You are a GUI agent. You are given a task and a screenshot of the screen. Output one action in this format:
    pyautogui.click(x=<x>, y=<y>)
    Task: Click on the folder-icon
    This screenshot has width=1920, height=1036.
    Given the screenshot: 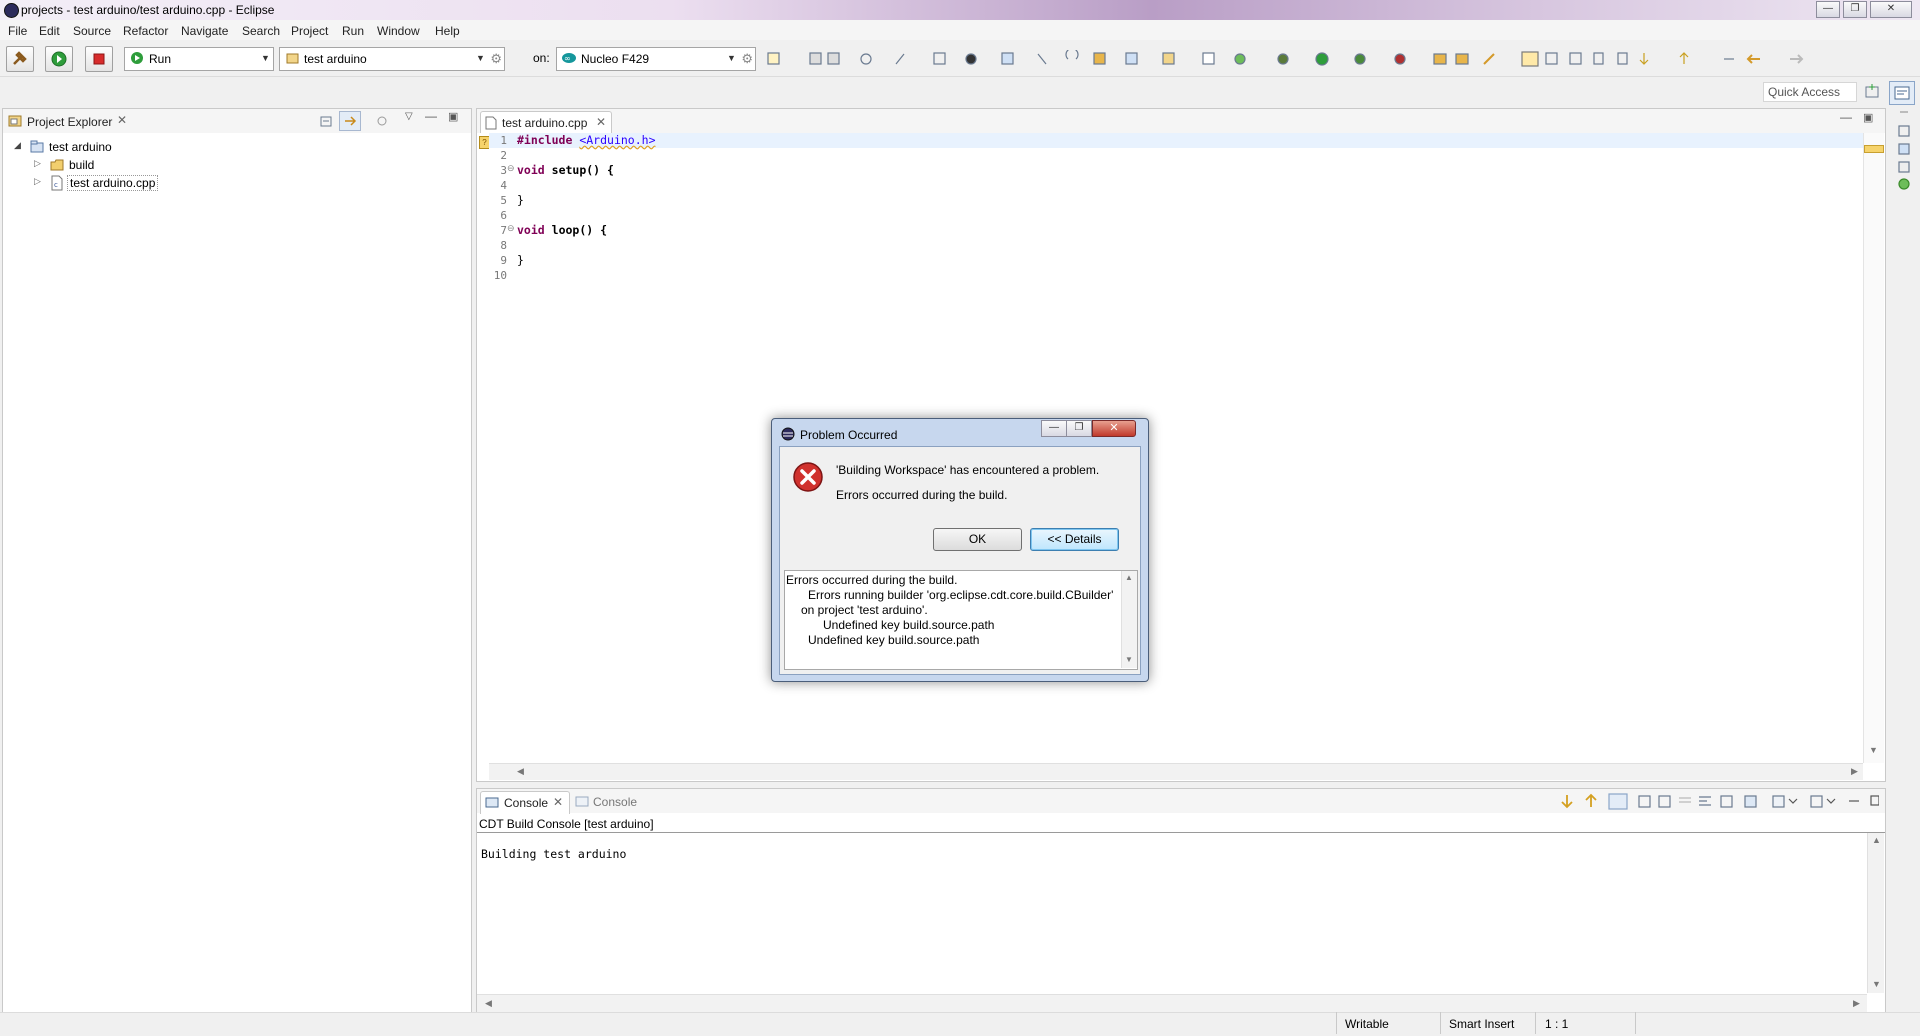 What is the action you would take?
    pyautogui.click(x=57, y=165)
    